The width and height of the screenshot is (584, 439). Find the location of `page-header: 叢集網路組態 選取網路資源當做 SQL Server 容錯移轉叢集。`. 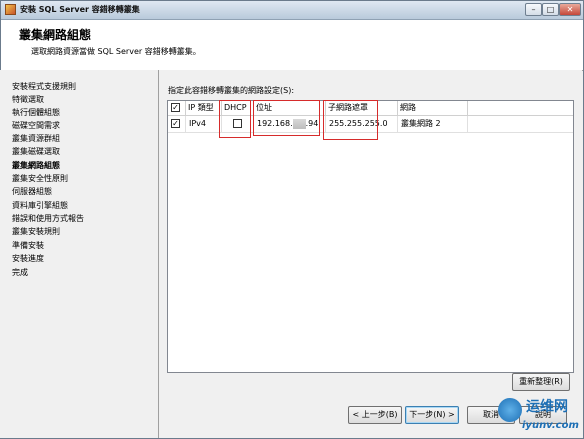

page-header: 叢集網路組態 選取網路資源當做 SQL Server 容錯移轉叢集。 is located at coordinates (292, 45).